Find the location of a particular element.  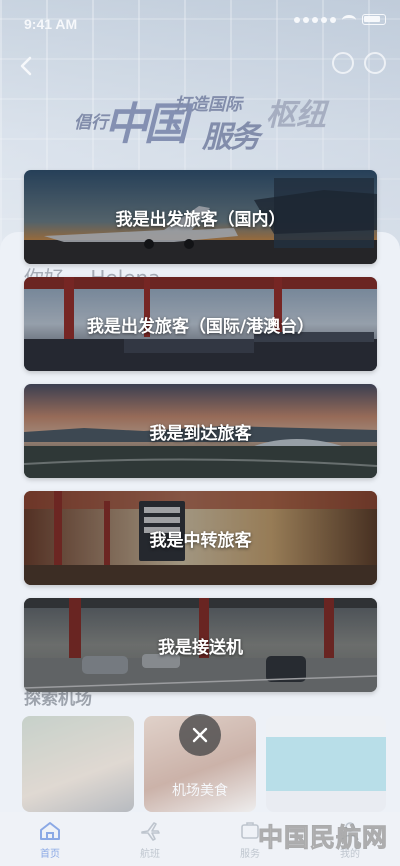

option-label: 我是出发旅客（国际/港澳台） is located at coordinates (200, 326).